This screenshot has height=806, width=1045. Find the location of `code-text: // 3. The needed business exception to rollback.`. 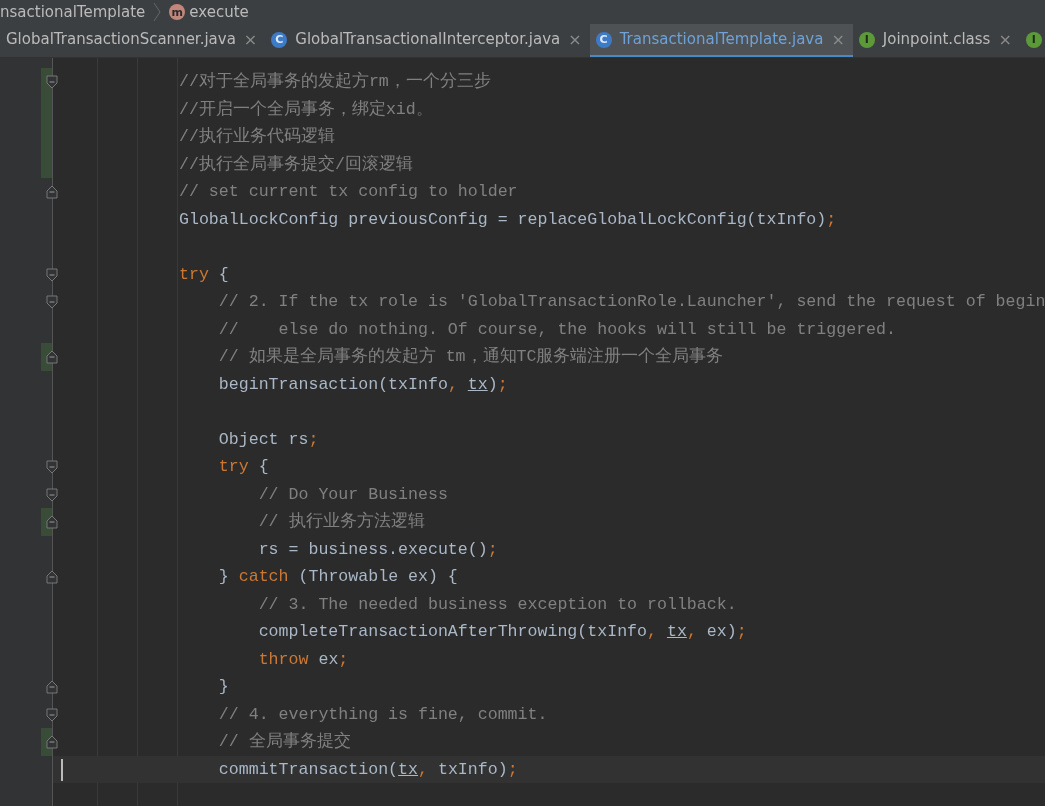

code-text: // 3. The needed business exception to rollback. is located at coordinates (497, 604).